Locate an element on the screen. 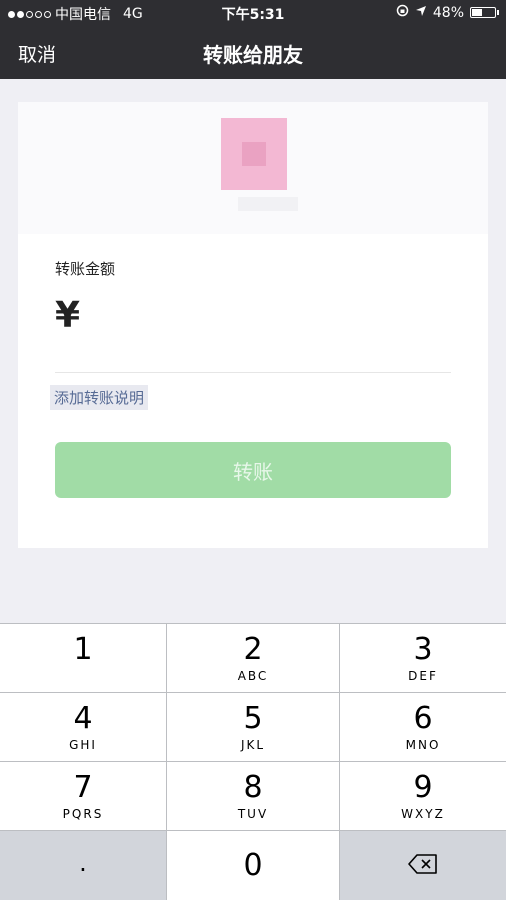  key-digit: 1 is located at coordinates (83, 649).